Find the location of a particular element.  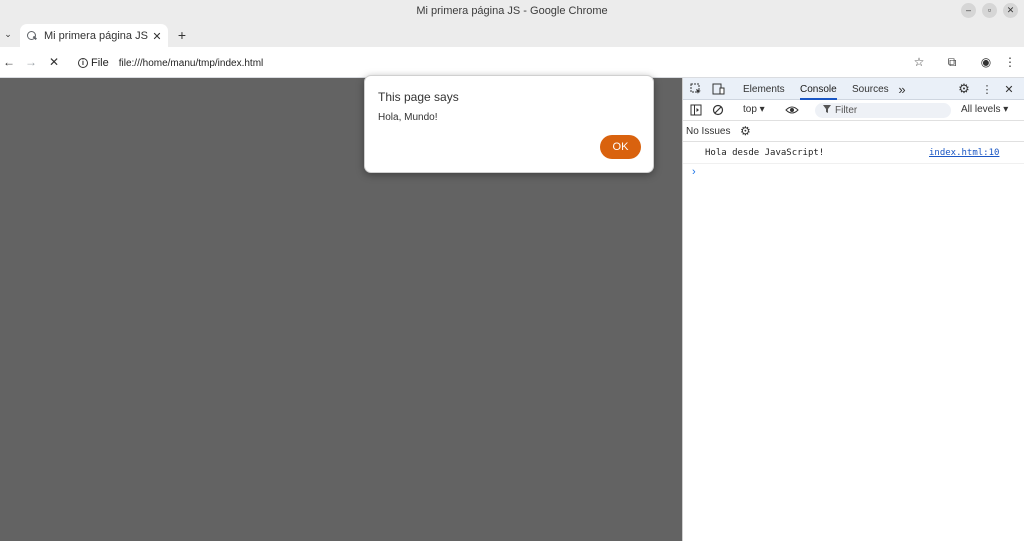

devtools-kebab-menu-icon: ⋮ is located at coordinates (987, 89).